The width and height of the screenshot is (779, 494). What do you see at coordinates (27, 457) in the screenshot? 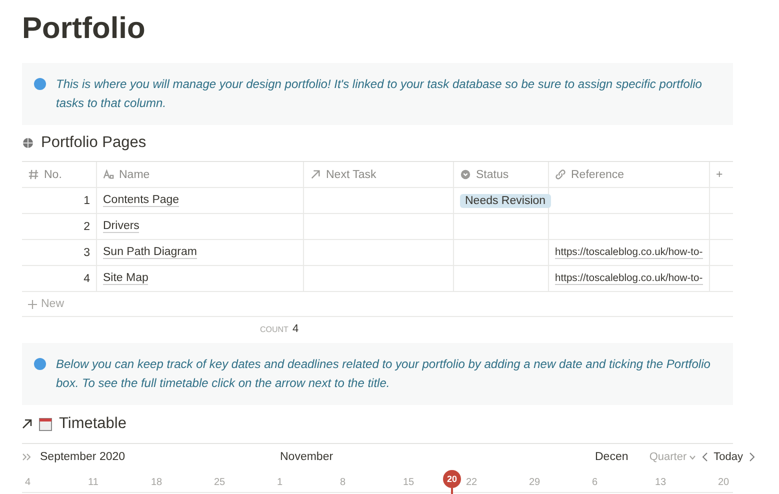
I see `expand-icon` at bounding box center [27, 457].